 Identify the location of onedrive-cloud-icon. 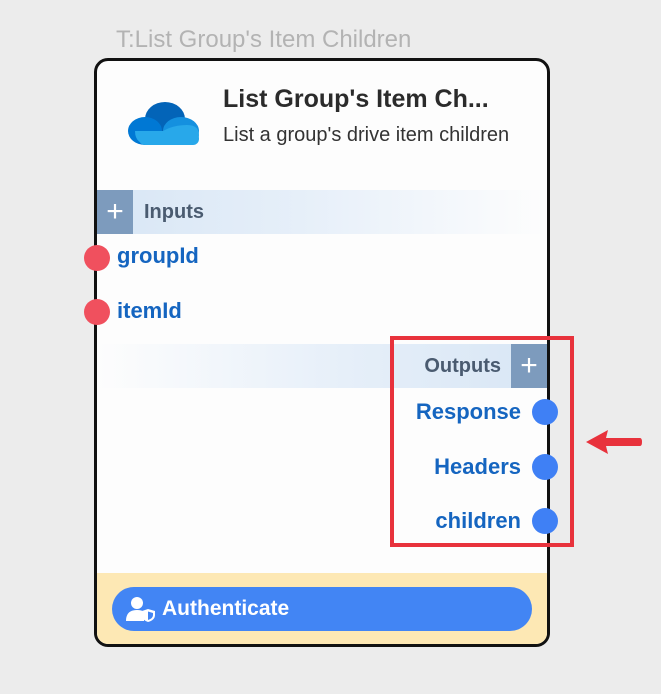
(163, 123).